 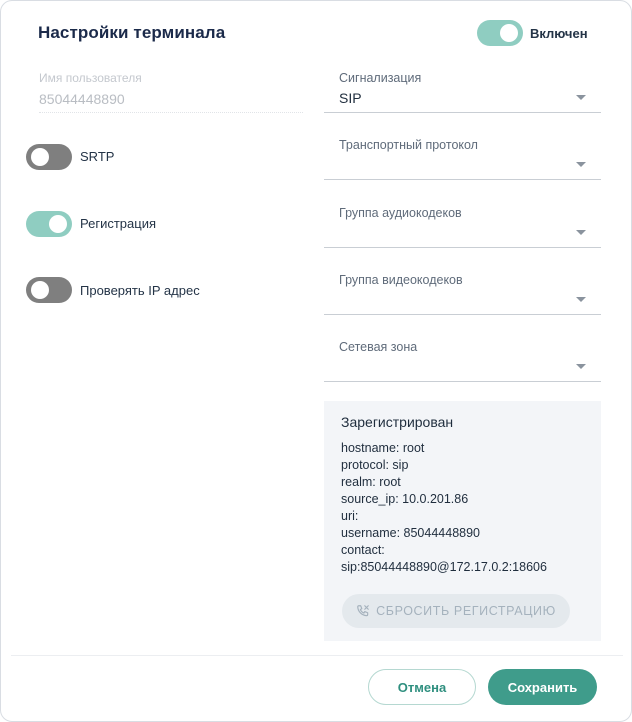 I want to click on username-field: Имя пользователя 85044448890, so click(x=171, y=92).